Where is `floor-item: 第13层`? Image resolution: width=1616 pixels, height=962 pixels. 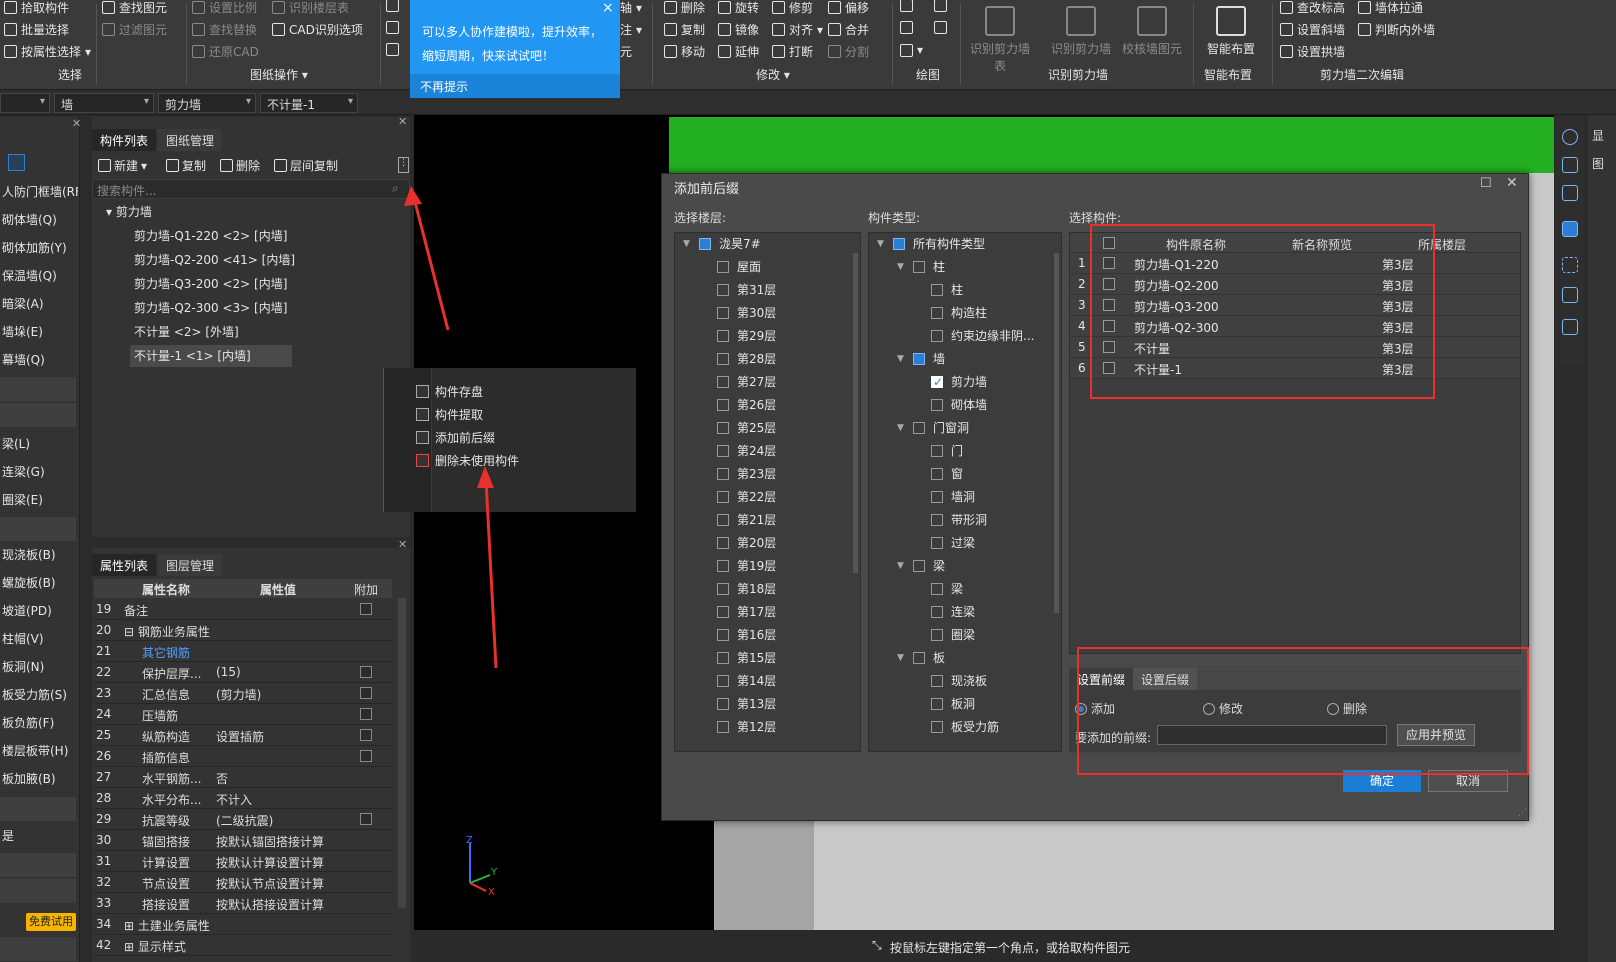 floor-item: 第13层 is located at coordinates (763, 704).